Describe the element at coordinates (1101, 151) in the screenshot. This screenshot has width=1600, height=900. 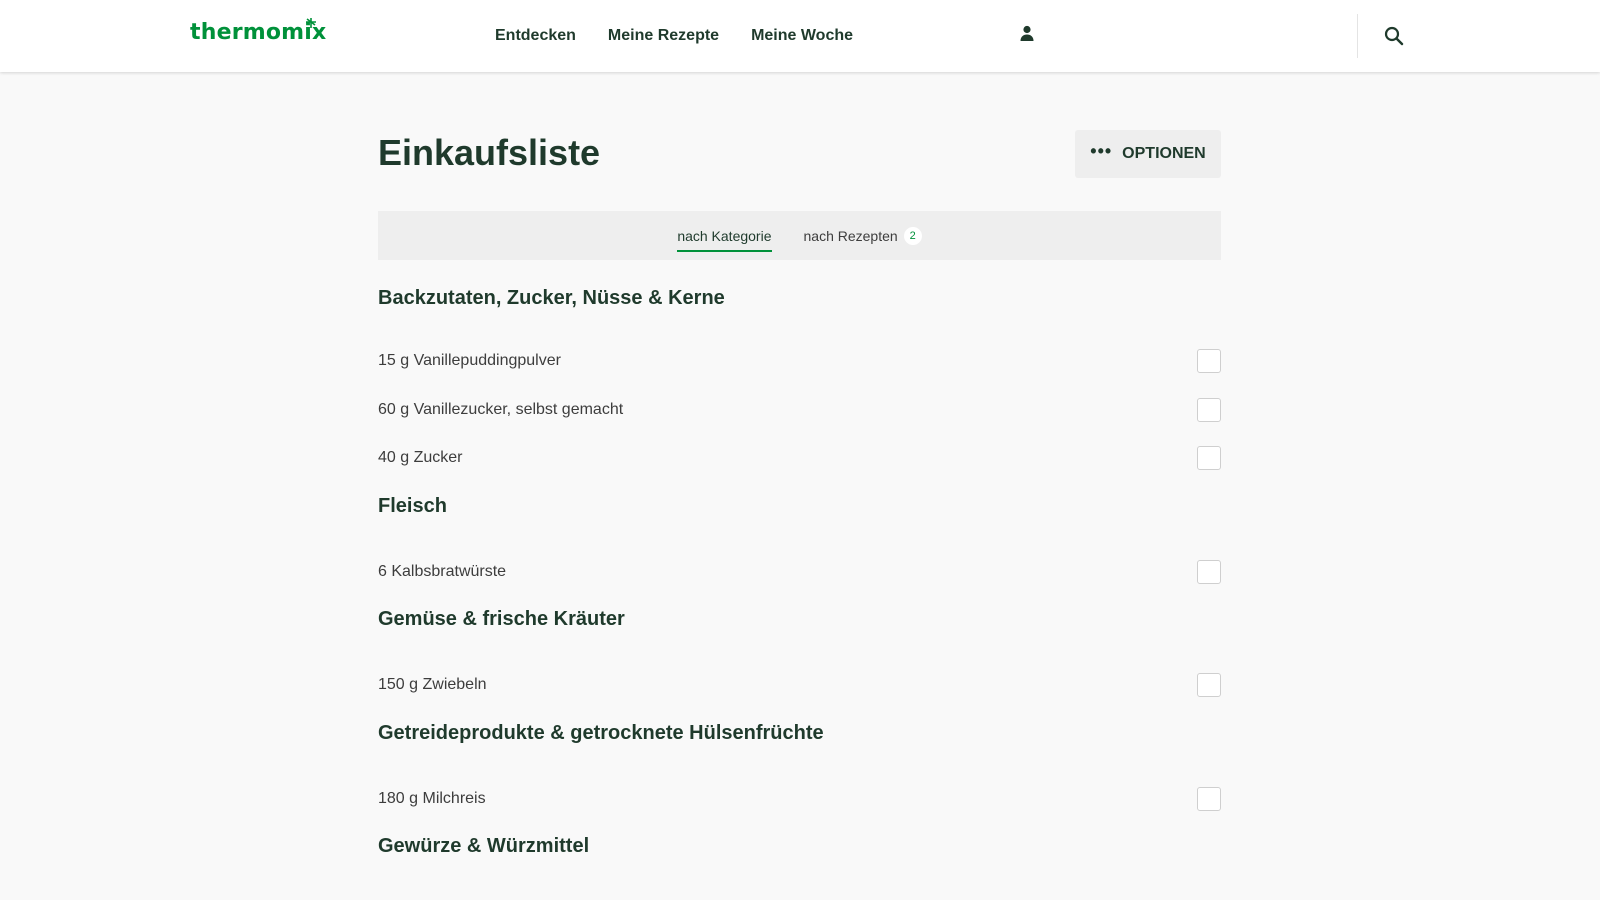
I see `more-dots-icon: •••` at that location.